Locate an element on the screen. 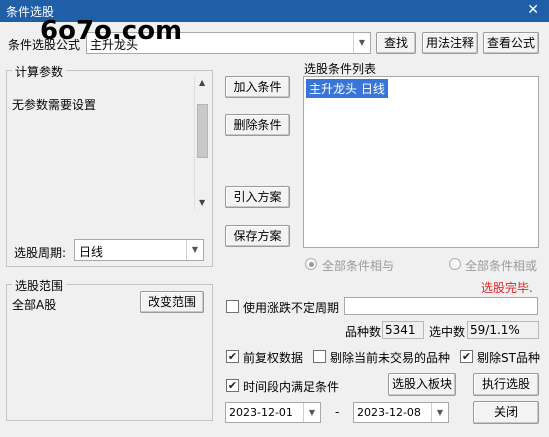 The image size is (549, 437). params-scrollbar: ▲ ▼ is located at coordinates (201, 143).